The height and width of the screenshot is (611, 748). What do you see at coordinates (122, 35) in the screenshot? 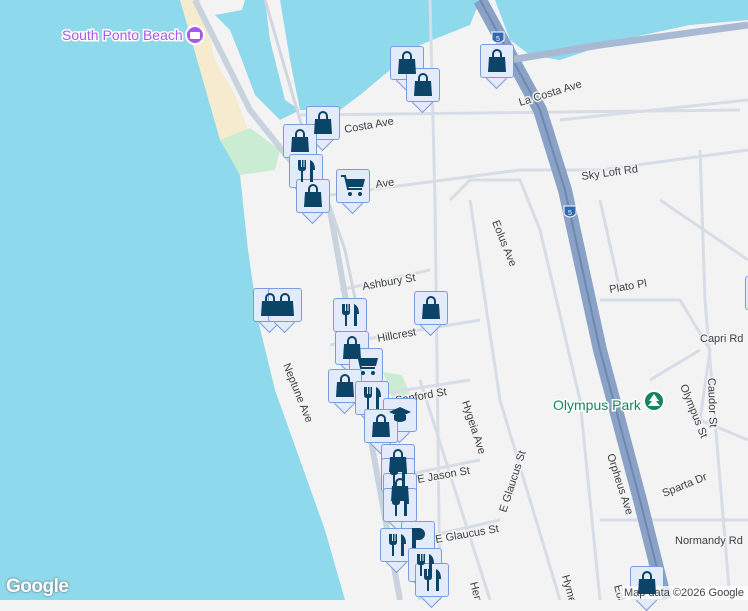
I see `poi-label: South Ponto Beach` at bounding box center [122, 35].